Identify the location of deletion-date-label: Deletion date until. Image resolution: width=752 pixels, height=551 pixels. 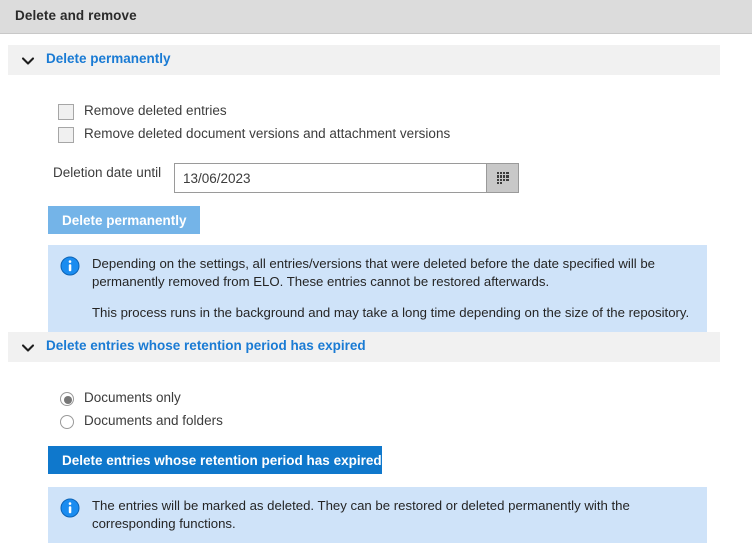
(107, 172).